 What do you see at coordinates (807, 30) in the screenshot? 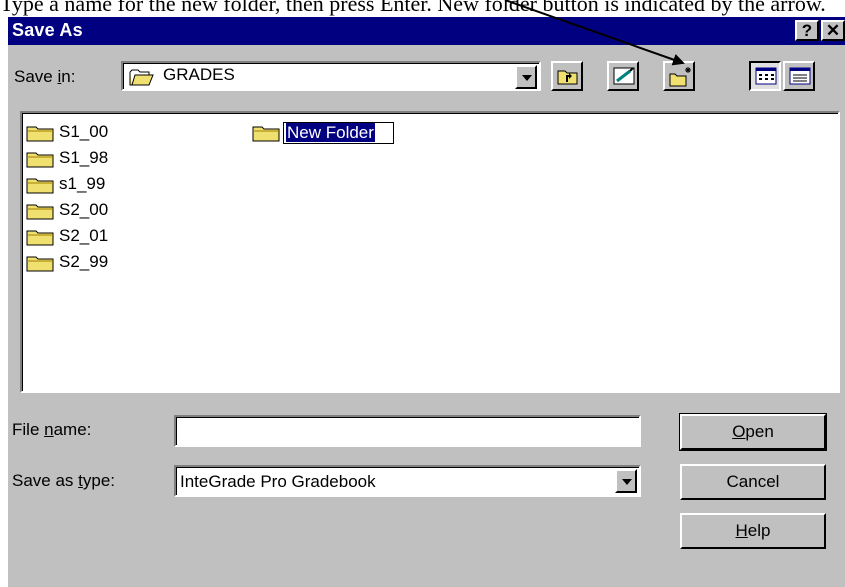
I see `help-title-button: ?` at bounding box center [807, 30].